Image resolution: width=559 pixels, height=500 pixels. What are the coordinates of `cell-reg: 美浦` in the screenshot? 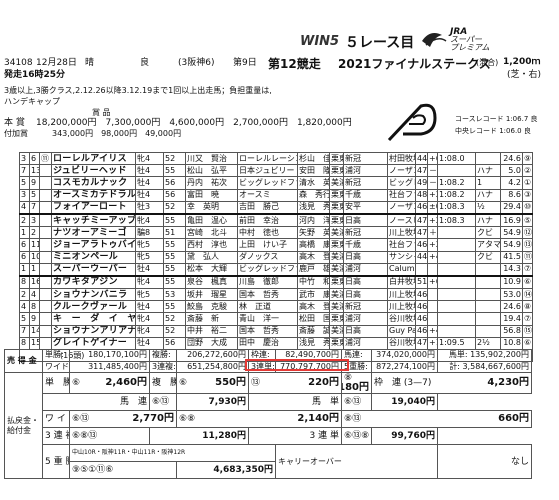 It's located at (336, 257).